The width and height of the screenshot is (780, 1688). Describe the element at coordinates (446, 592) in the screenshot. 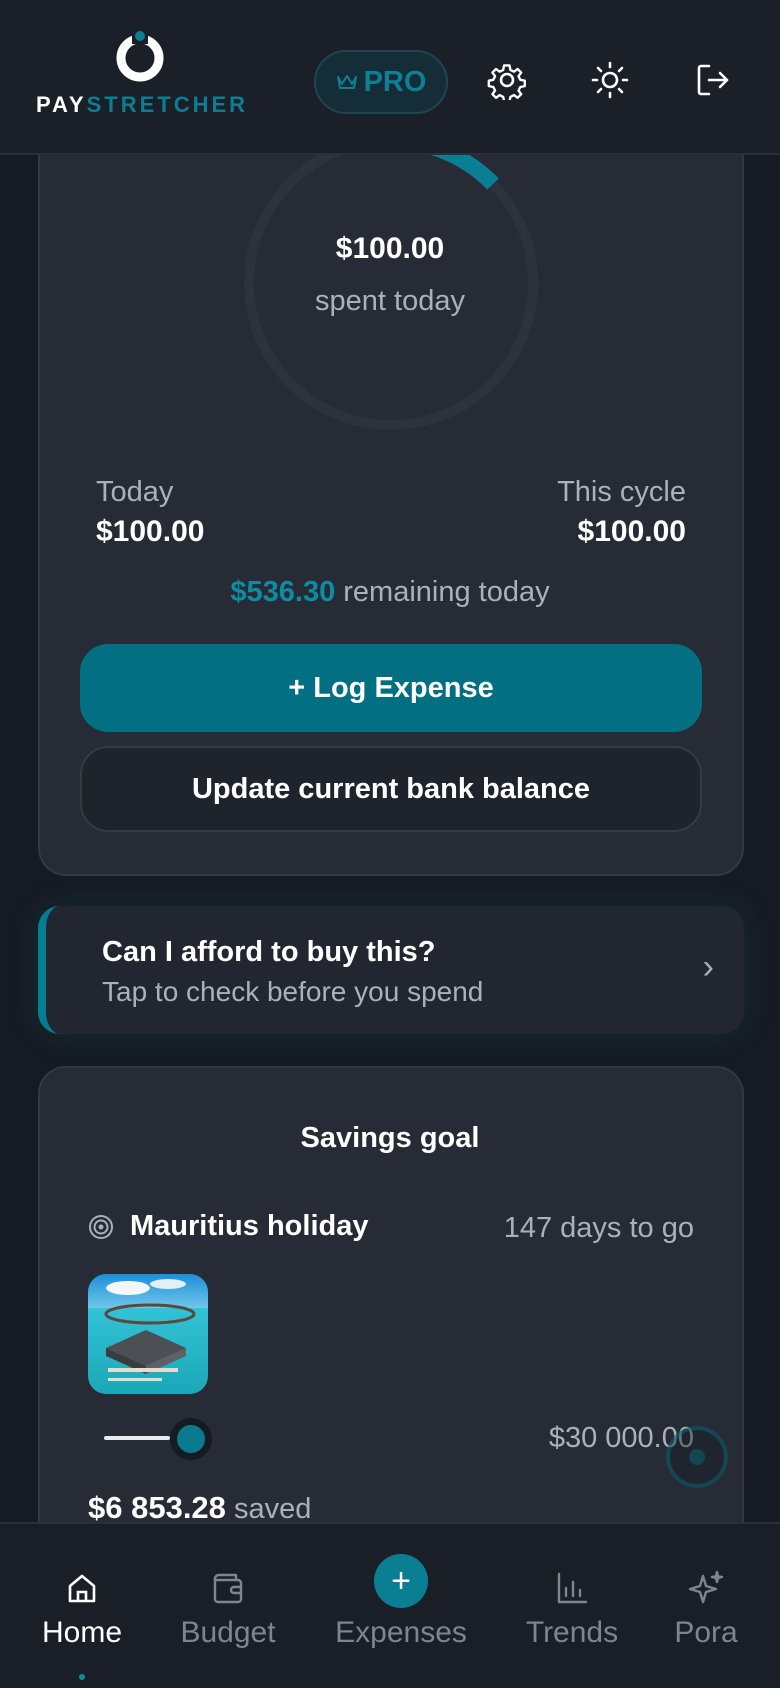

I see `remaining-label: remaining today` at that location.